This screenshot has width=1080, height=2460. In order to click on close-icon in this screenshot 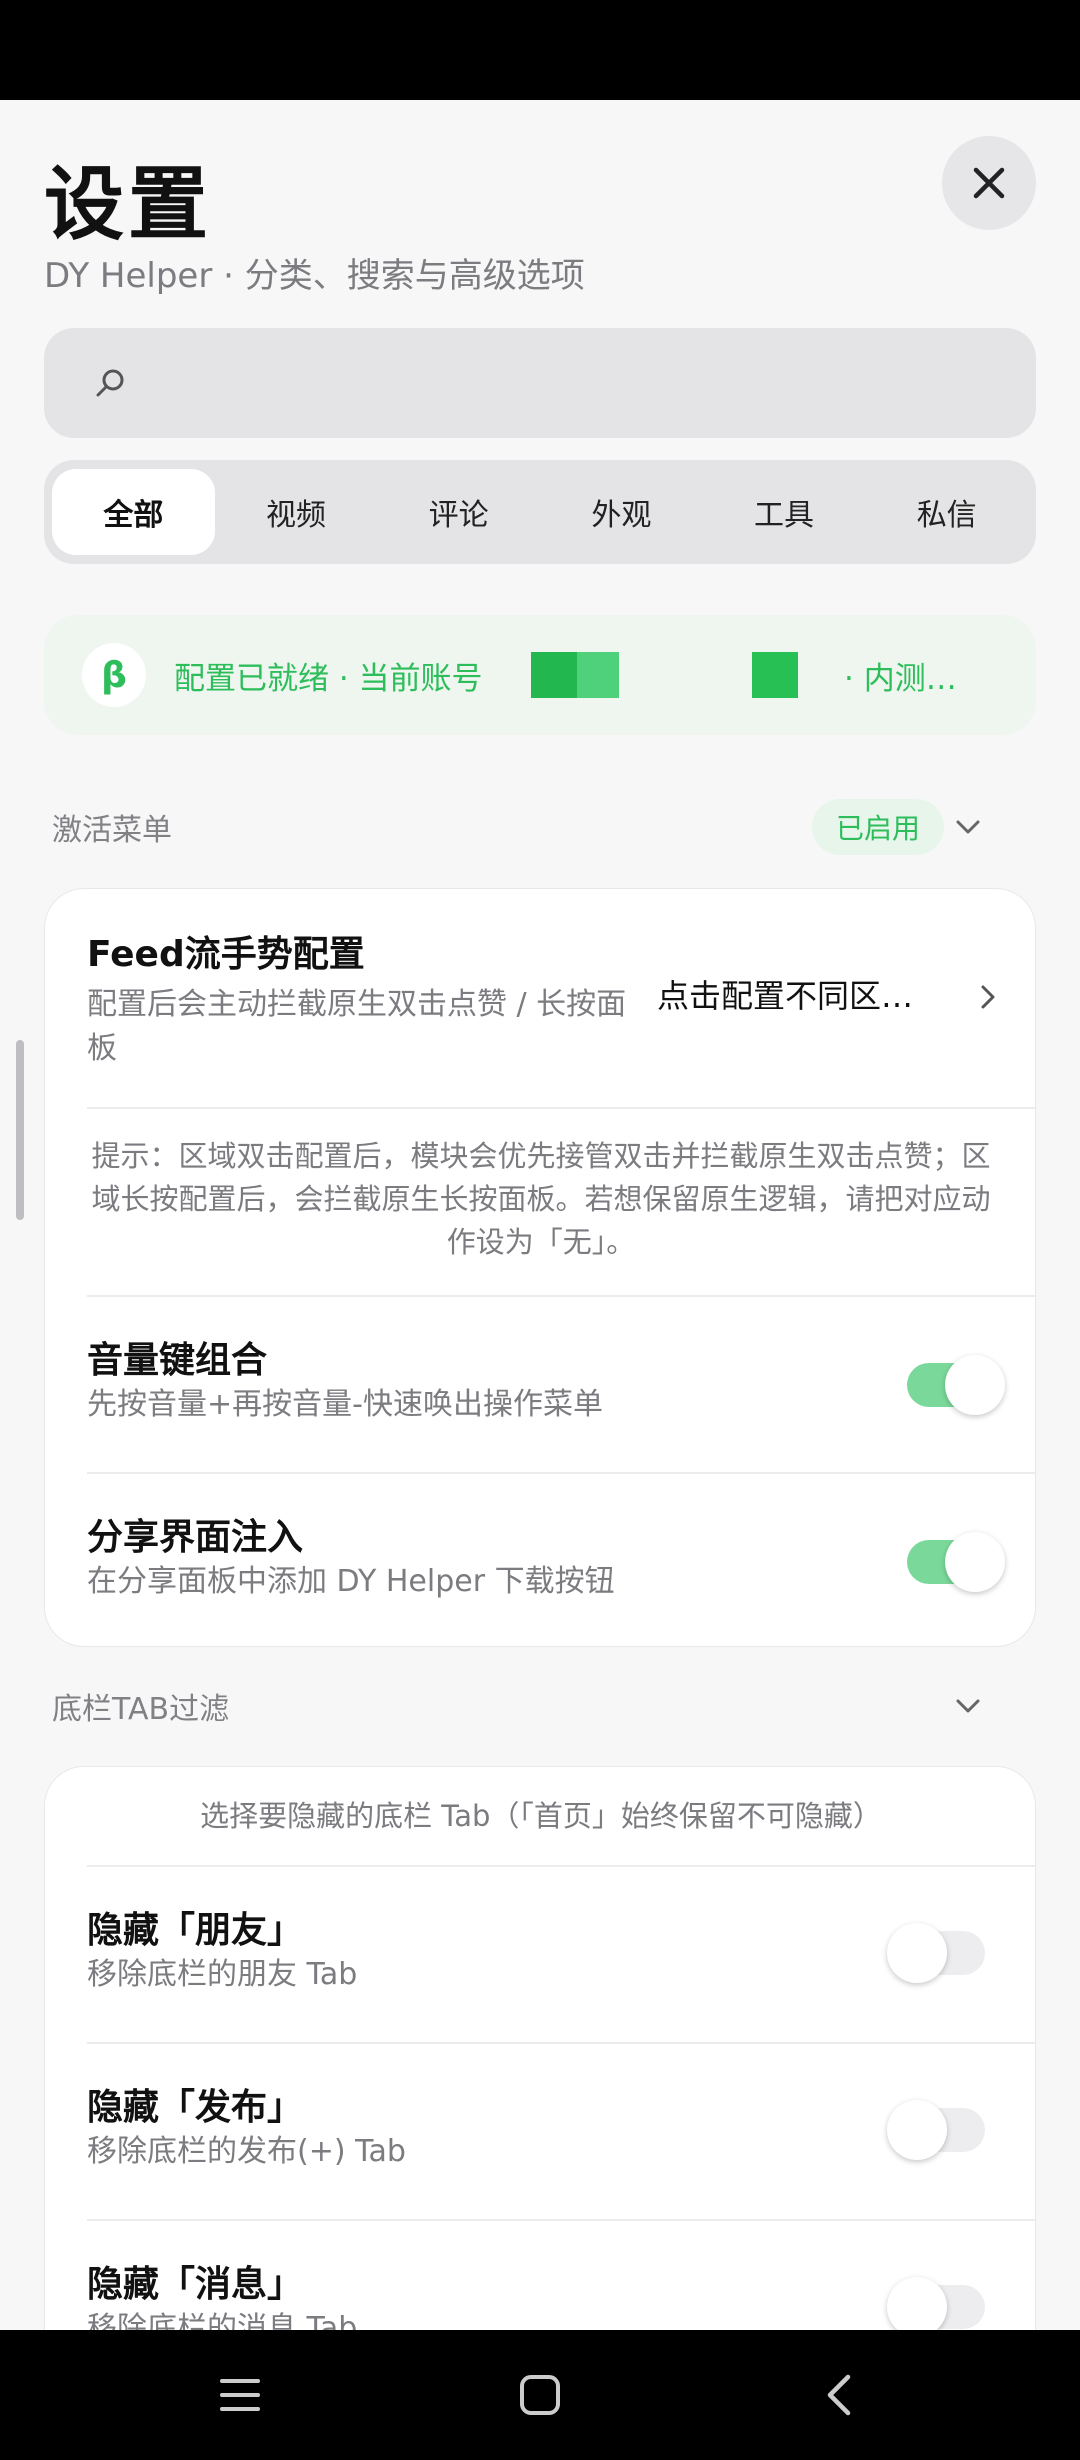, I will do `click(989, 183)`.